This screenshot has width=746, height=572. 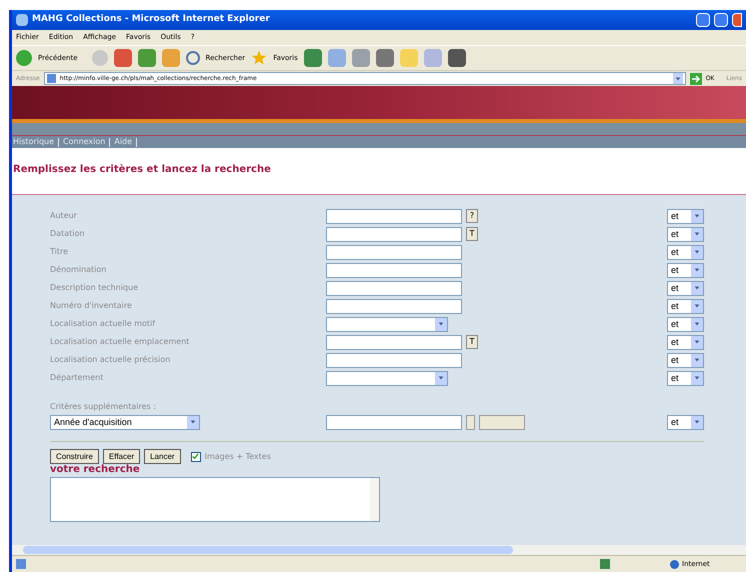 I want to click on checkbox-label: Images + Textes, so click(x=237, y=456).